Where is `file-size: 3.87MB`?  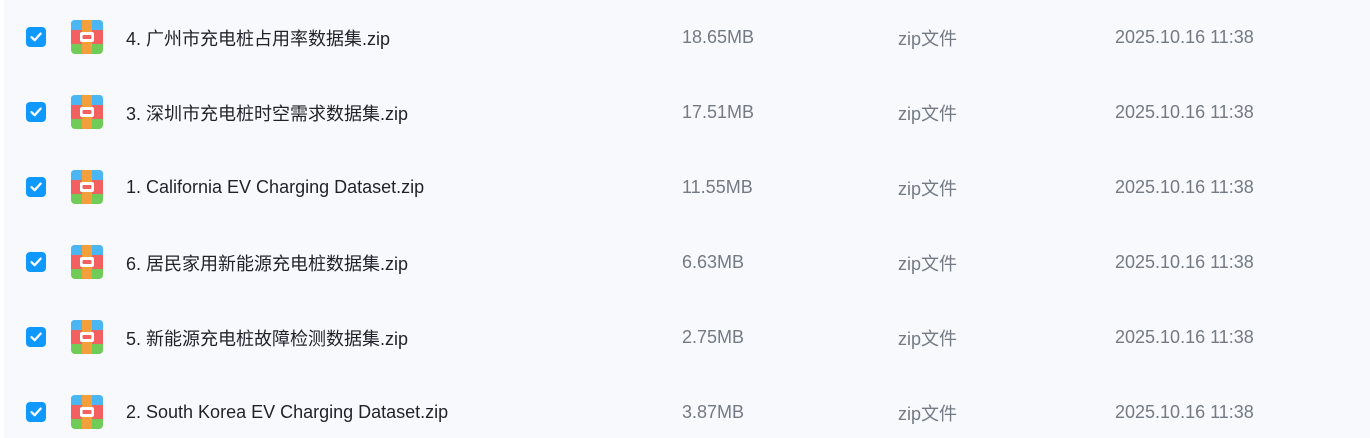
file-size: 3.87MB is located at coordinates (713, 412).